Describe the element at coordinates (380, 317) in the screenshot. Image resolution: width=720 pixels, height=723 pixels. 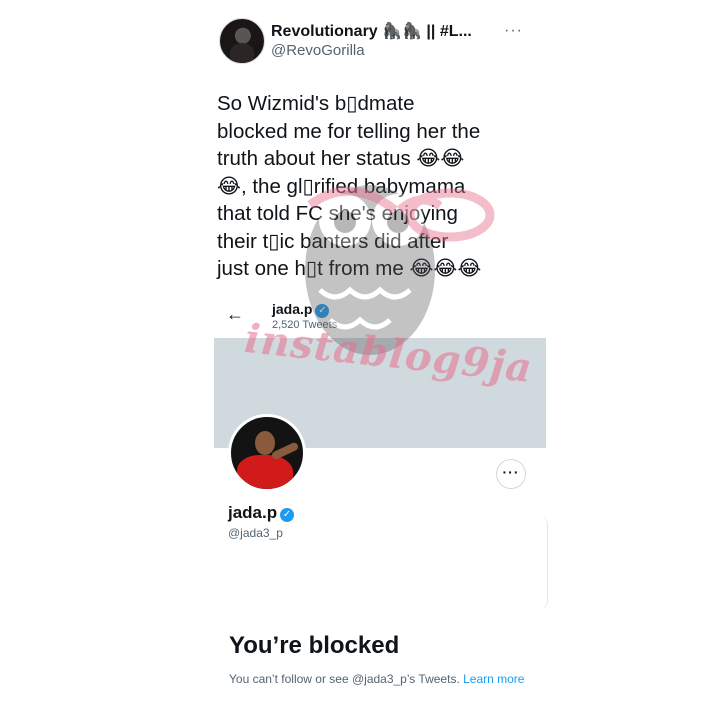
I see `profile-topbar: ← jada.p ✓ 2,520 Tweets` at that location.